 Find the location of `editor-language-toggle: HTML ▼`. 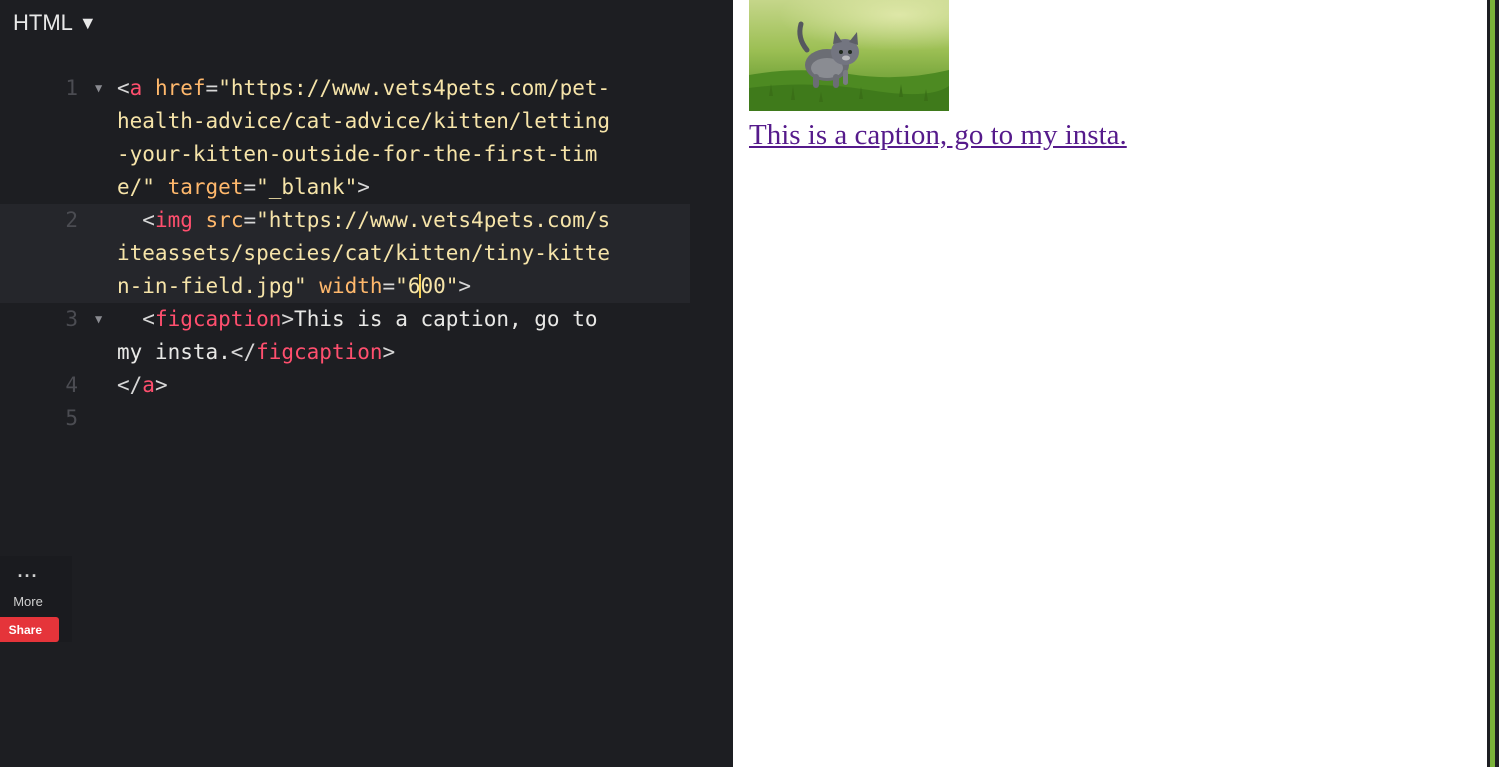

editor-language-toggle: HTML ▼ is located at coordinates (55, 23).